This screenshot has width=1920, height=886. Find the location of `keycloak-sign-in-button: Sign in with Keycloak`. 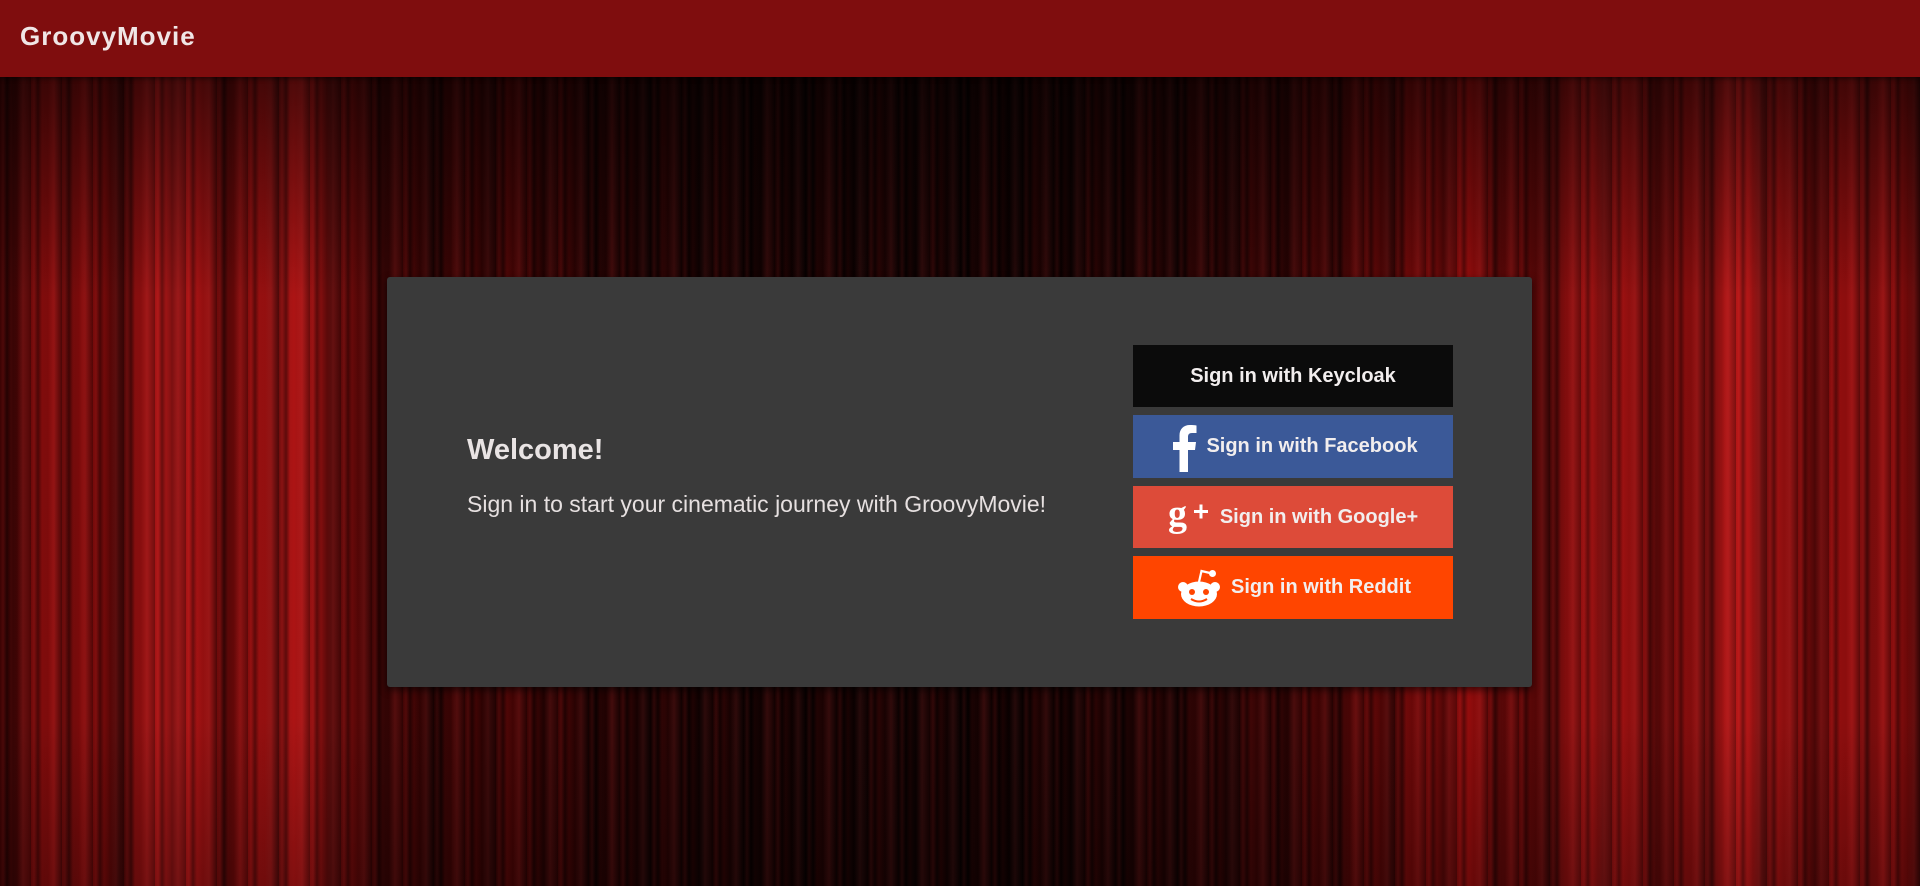

keycloak-sign-in-button: Sign in with Keycloak is located at coordinates (1293, 376).